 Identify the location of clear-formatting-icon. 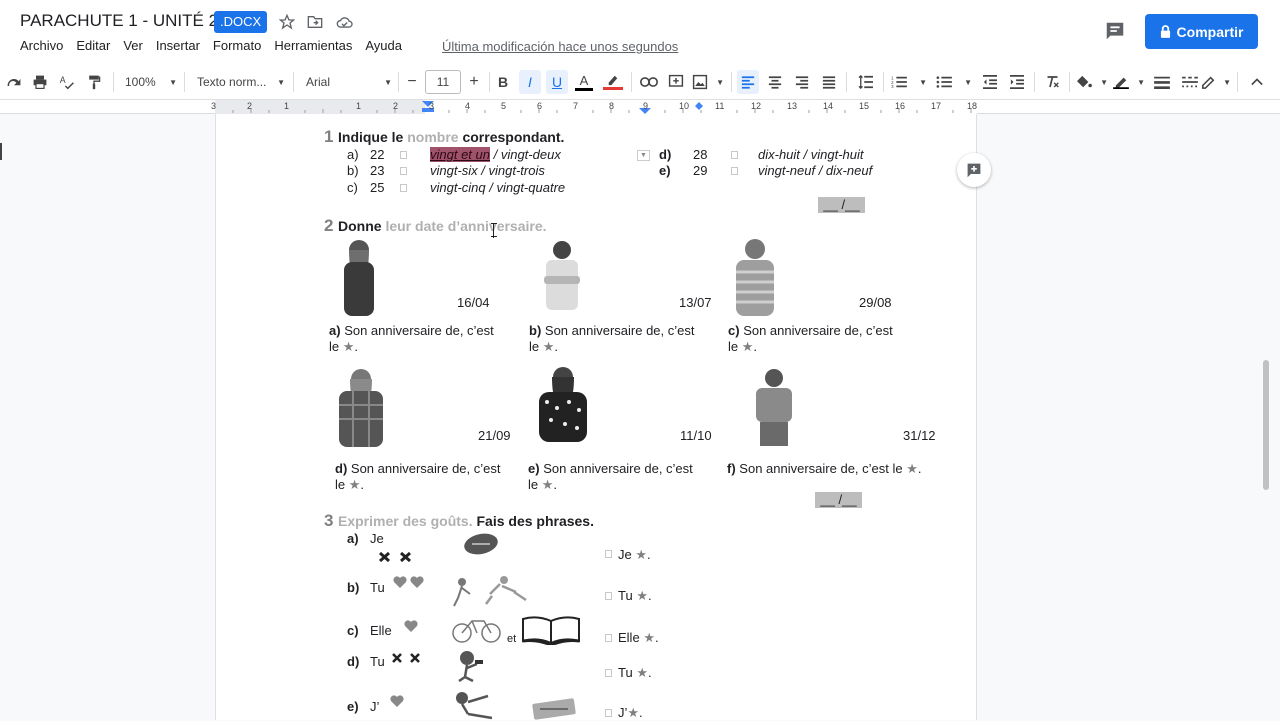
(1052, 82).